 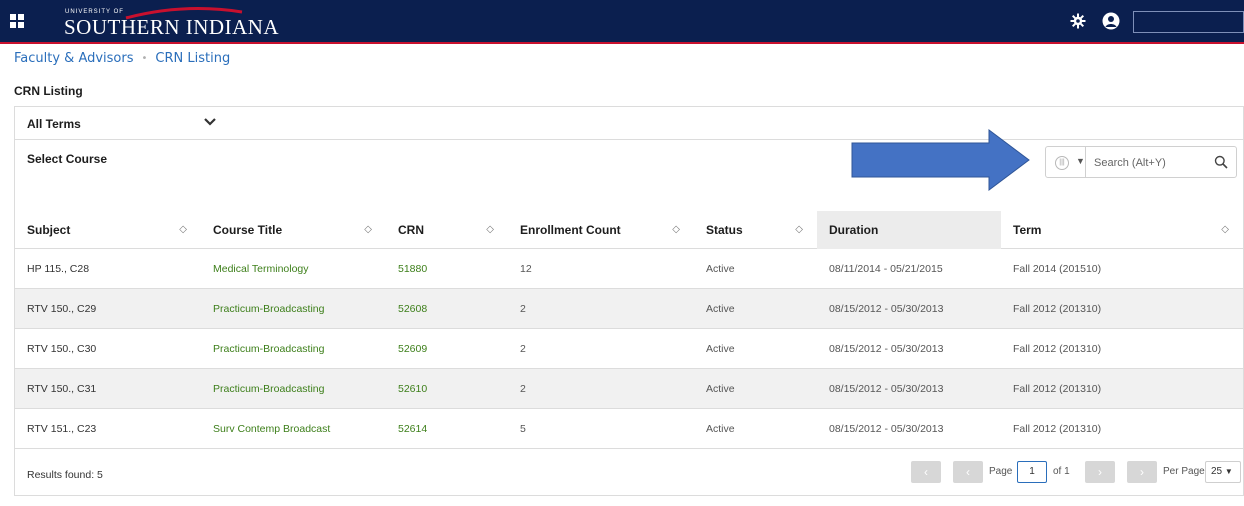 I want to click on search-icon, so click(x=1221, y=162).